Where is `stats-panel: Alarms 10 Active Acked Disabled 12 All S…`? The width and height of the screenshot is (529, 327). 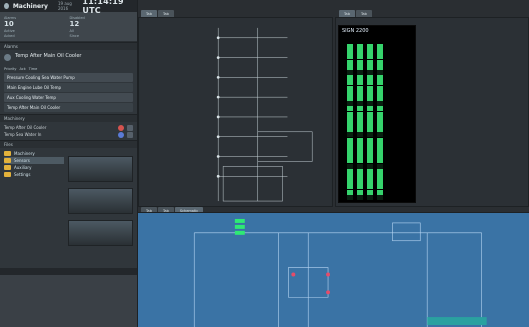
stats-panel: Alarms 10 Active Acked Disabled 12 All S… is located at coordinates (68, 27).